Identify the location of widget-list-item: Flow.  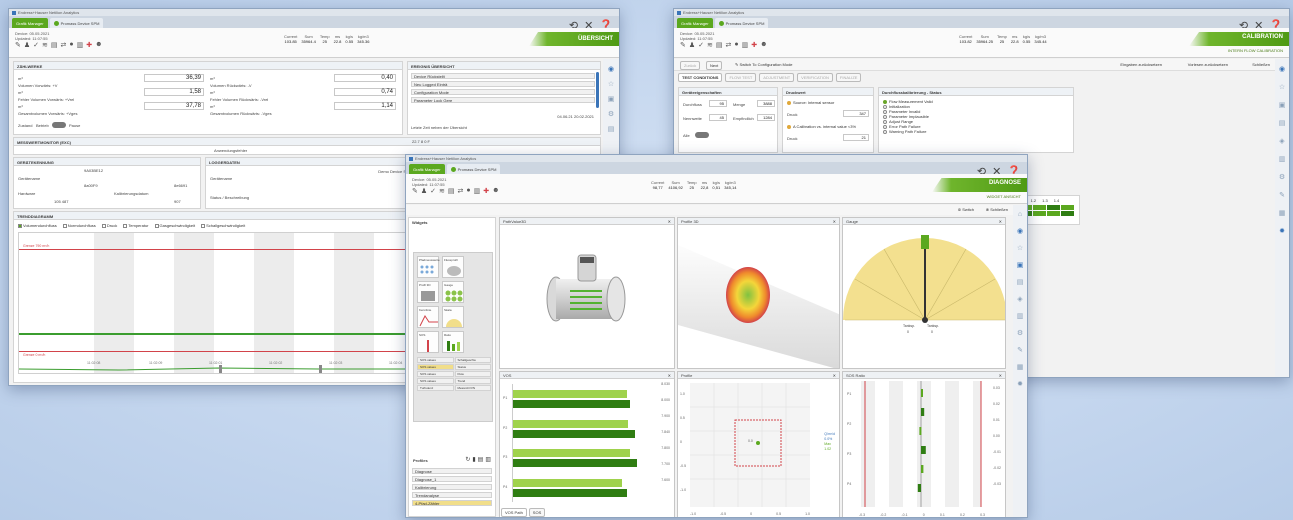
(472, 374).